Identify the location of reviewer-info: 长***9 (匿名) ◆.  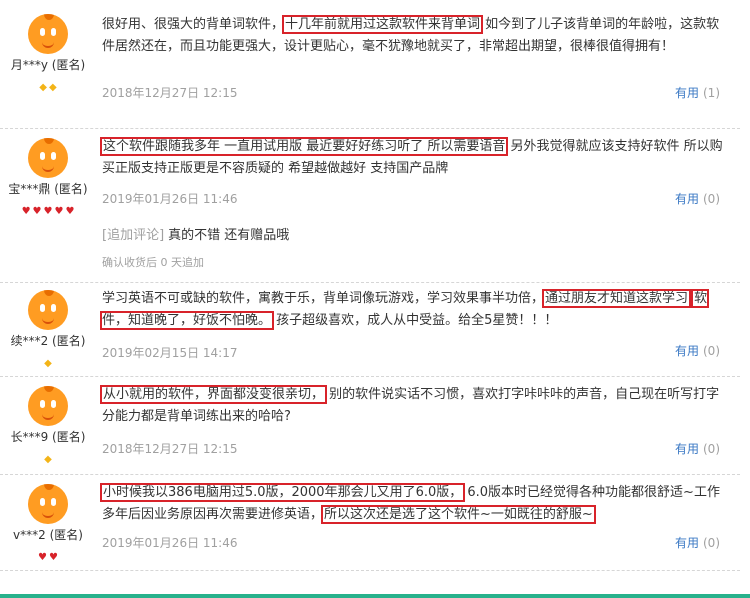
(48, 425).